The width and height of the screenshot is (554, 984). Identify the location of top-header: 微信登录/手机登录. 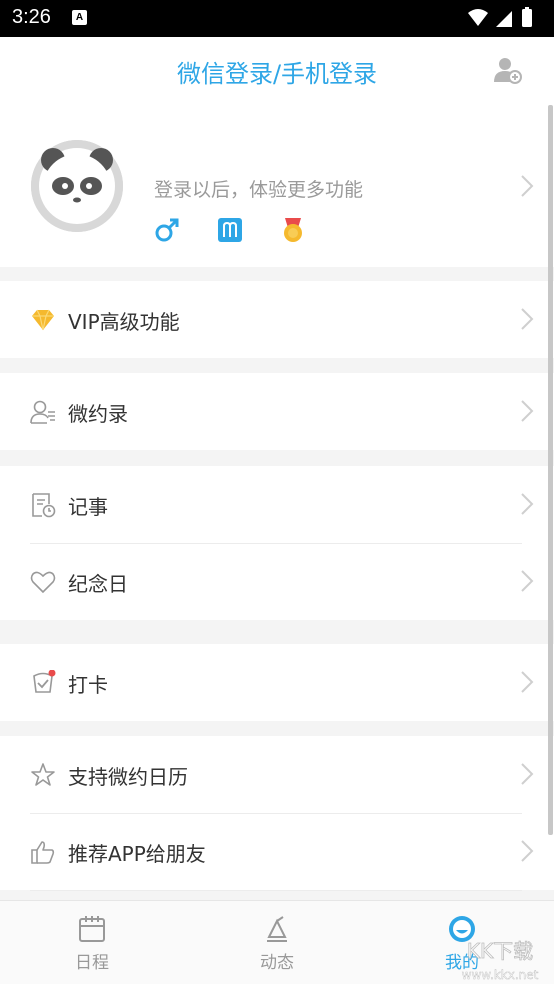
(277, 71).